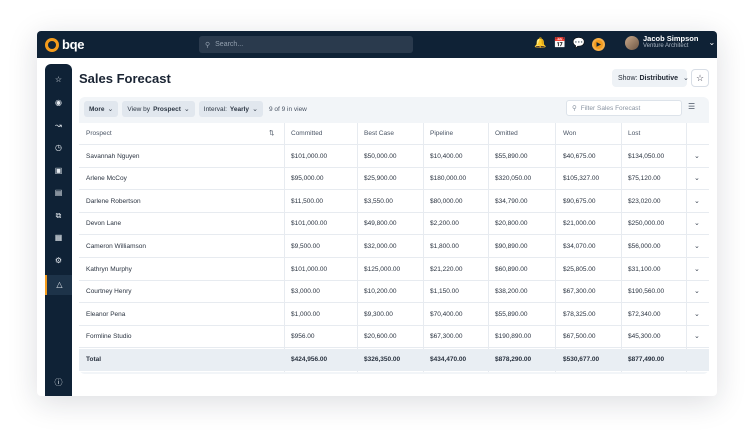  I want to click on column-header-won: Won, so click(569, 134).